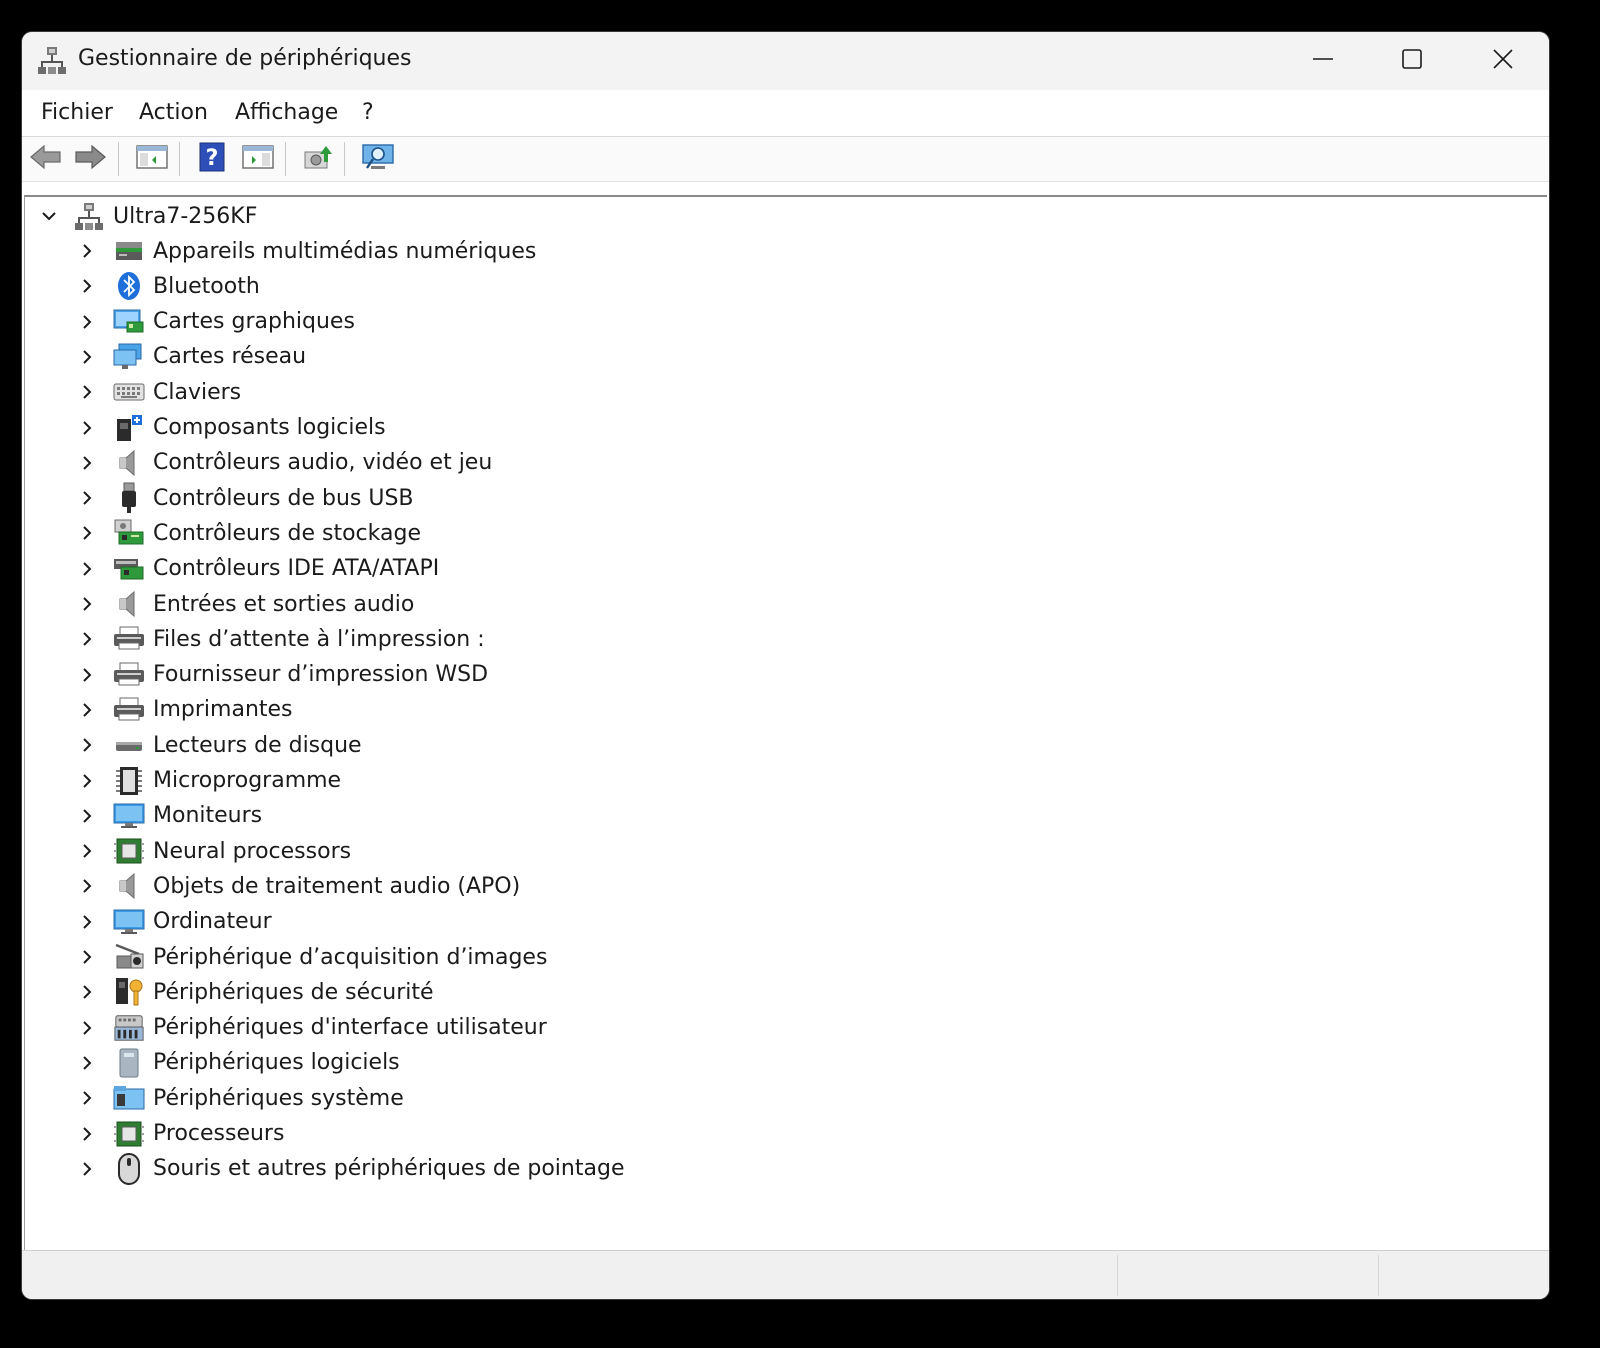 The height and width of the screenshot is (1348, 1600). Describe the element at coordinates (206, 286) in the screenshot. I see `tree-item-label: Bluetooth` at that location.